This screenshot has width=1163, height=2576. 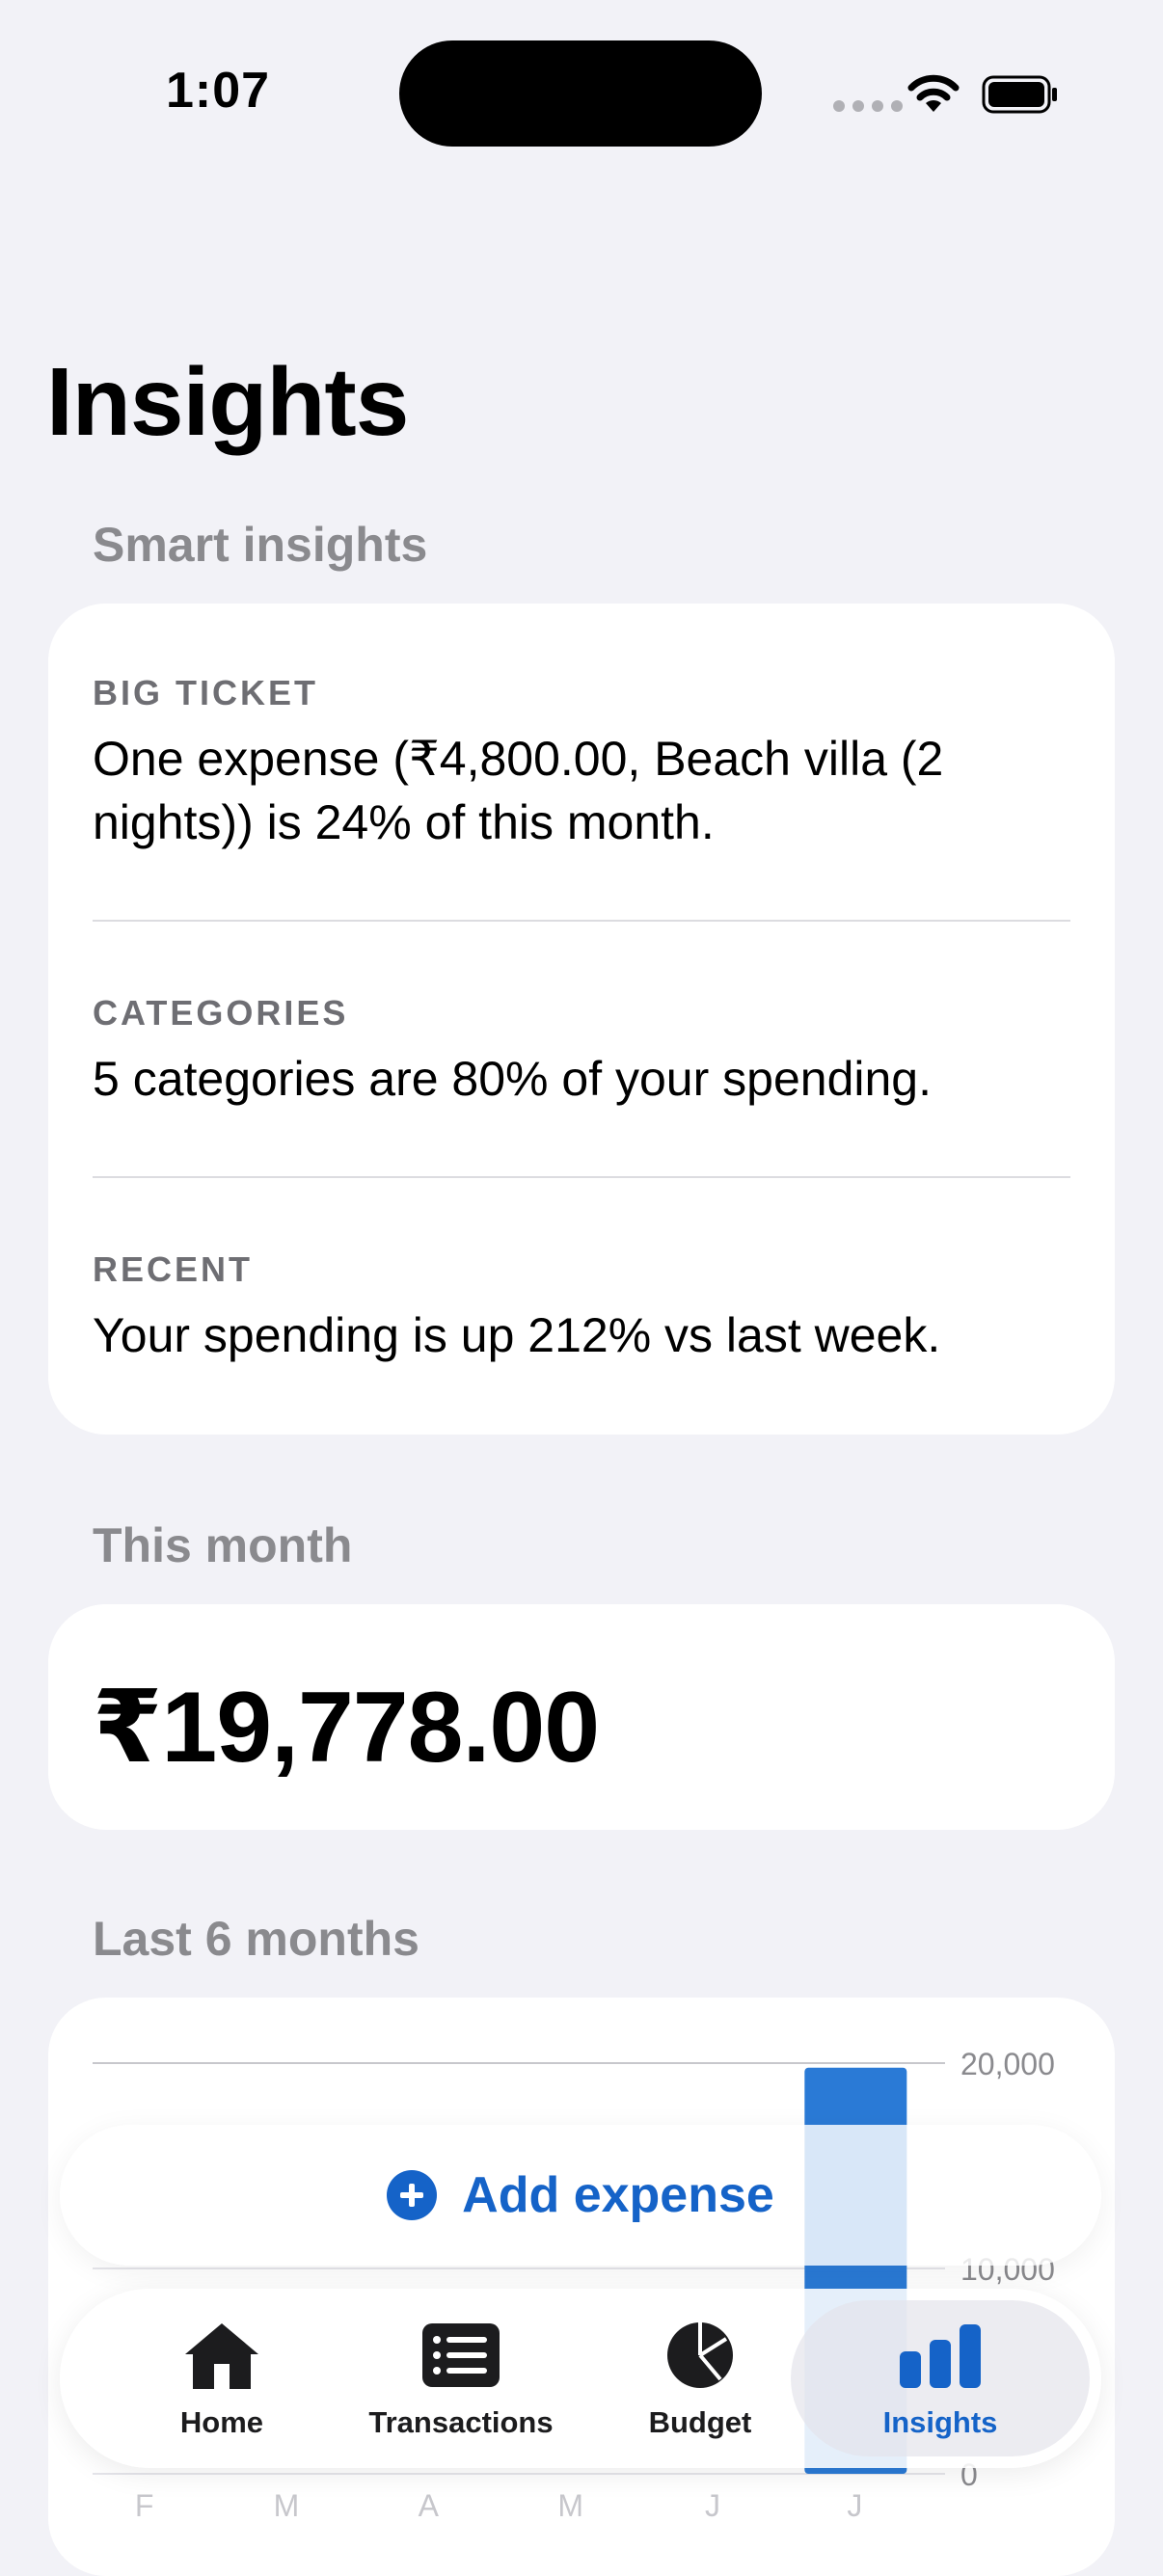 What do you see at coordinates (1007, 2064) in the screenshot?
I see `y-tick-label: 20,000` at bounding box center [1007, 2064].